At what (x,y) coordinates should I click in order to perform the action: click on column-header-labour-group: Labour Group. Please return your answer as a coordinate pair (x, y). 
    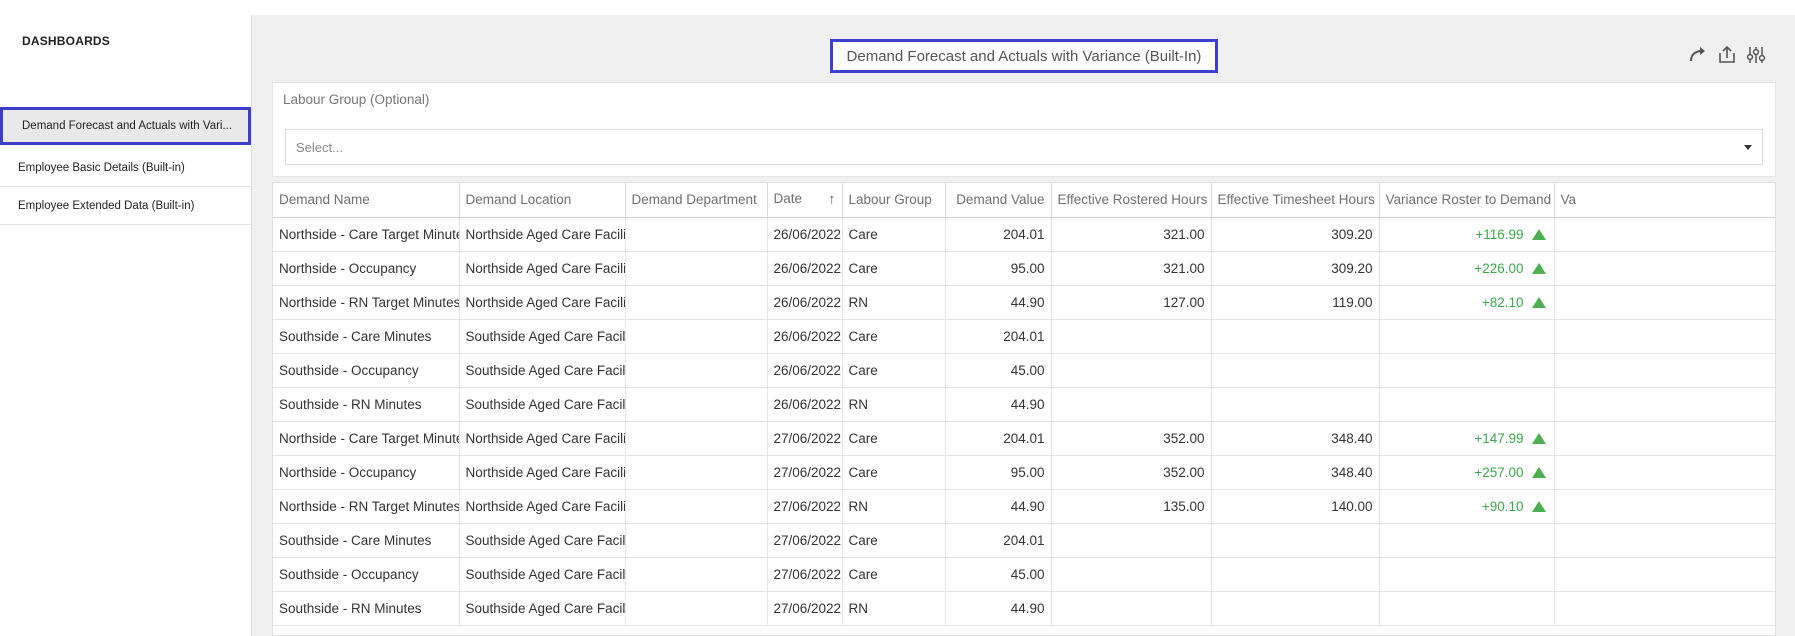
    Looking at the image, I should click on (894, 200).